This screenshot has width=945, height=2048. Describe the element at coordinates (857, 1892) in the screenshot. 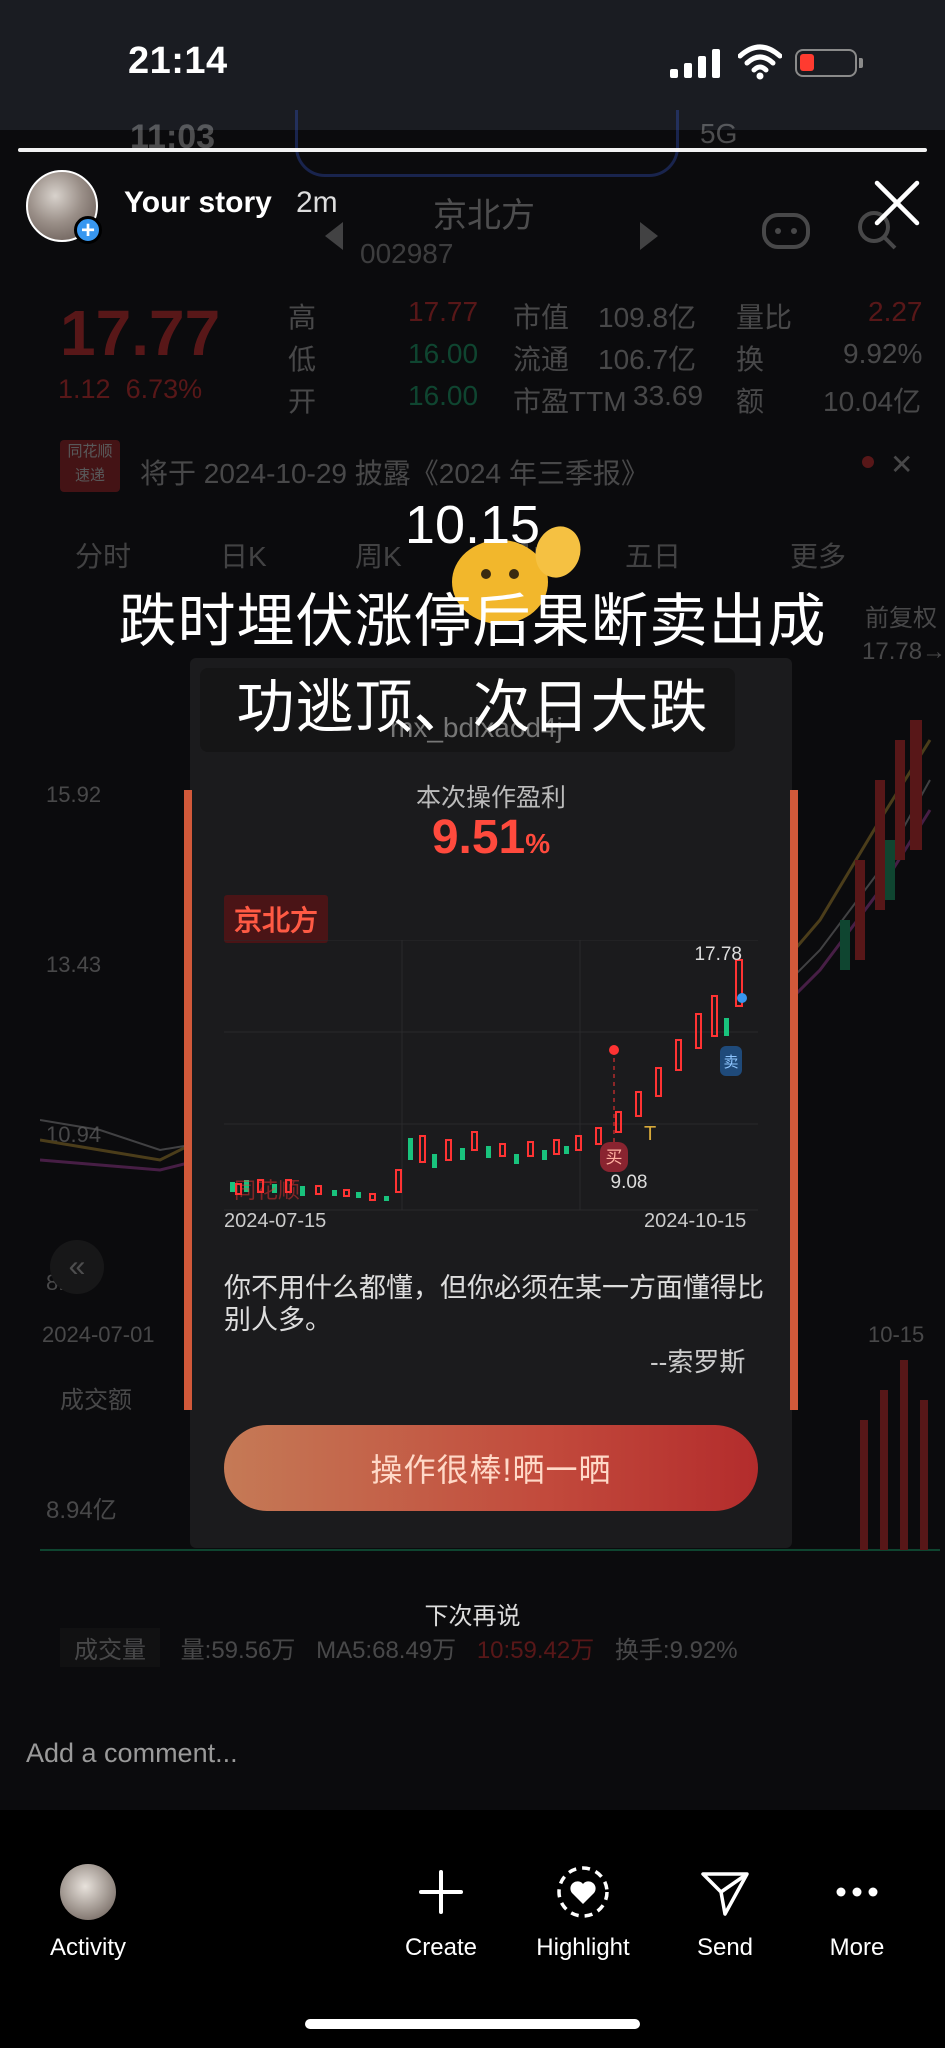

I see `more-dots-icon` at that location.